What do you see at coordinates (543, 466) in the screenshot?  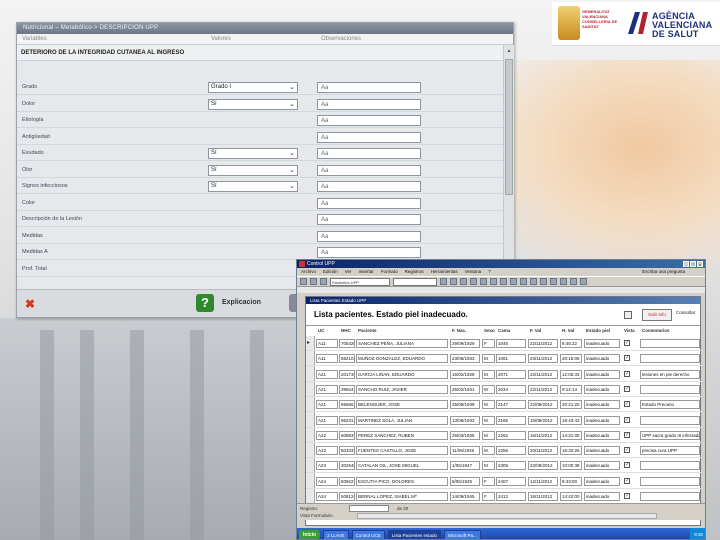 I see `cell-fval: 22/09/2012` at bounding box center [543, 466].